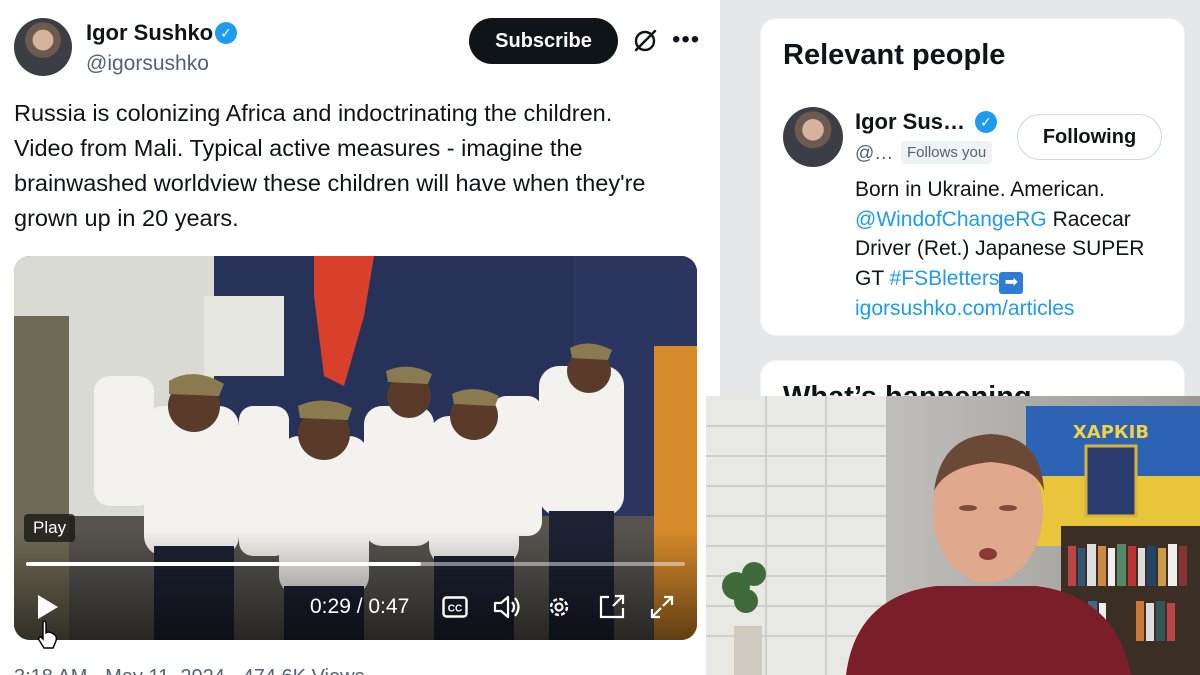 The width and height of the screenshot is (1200, 675). I want to click on progress-bar, so click(355, 564).